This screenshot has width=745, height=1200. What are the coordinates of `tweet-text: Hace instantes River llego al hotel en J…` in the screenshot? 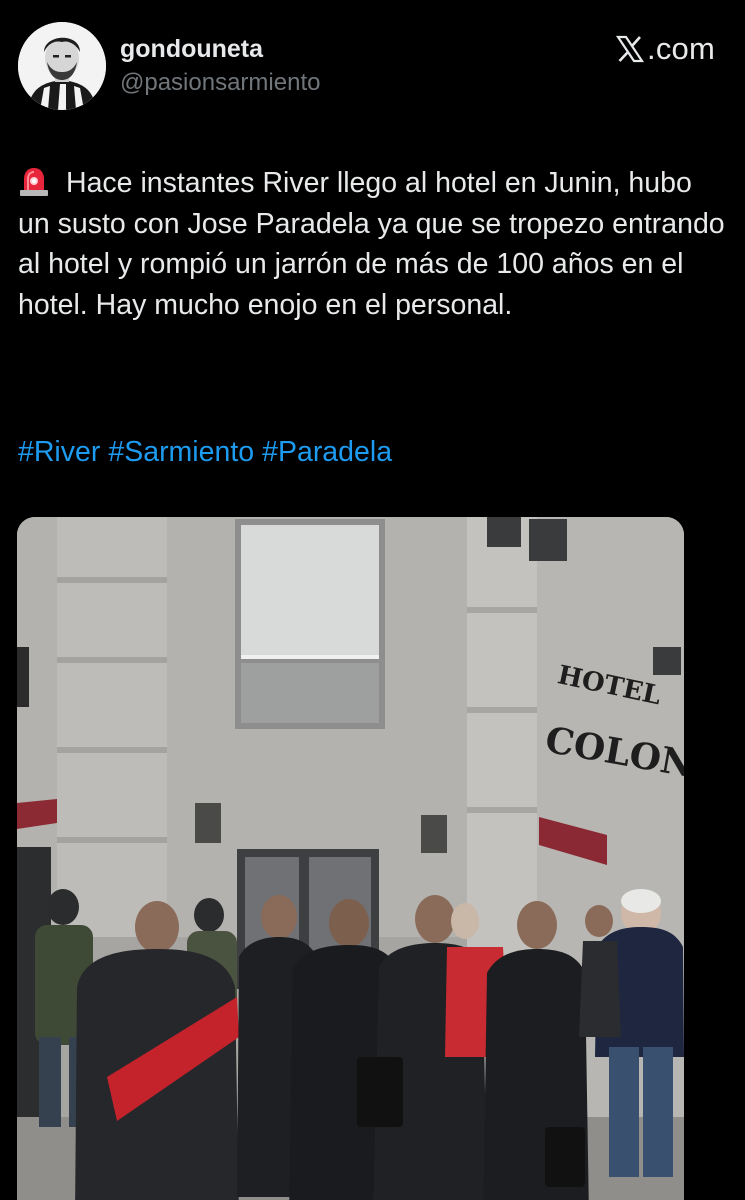 It's located at (371, 244).